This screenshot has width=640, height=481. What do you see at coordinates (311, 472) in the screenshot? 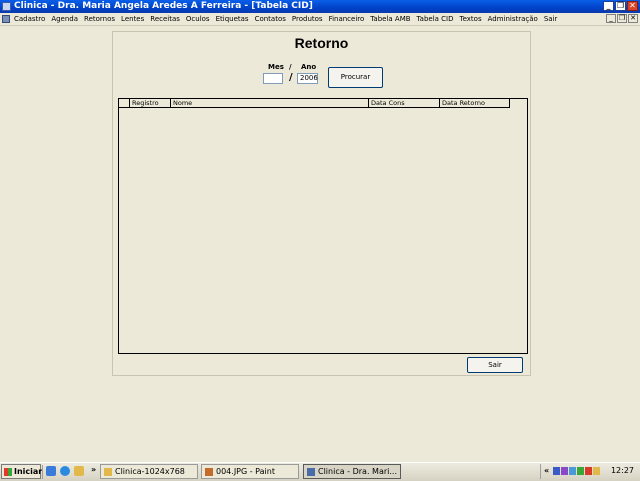
I see `clinica-app-icon` at bounding box center [311, 472].